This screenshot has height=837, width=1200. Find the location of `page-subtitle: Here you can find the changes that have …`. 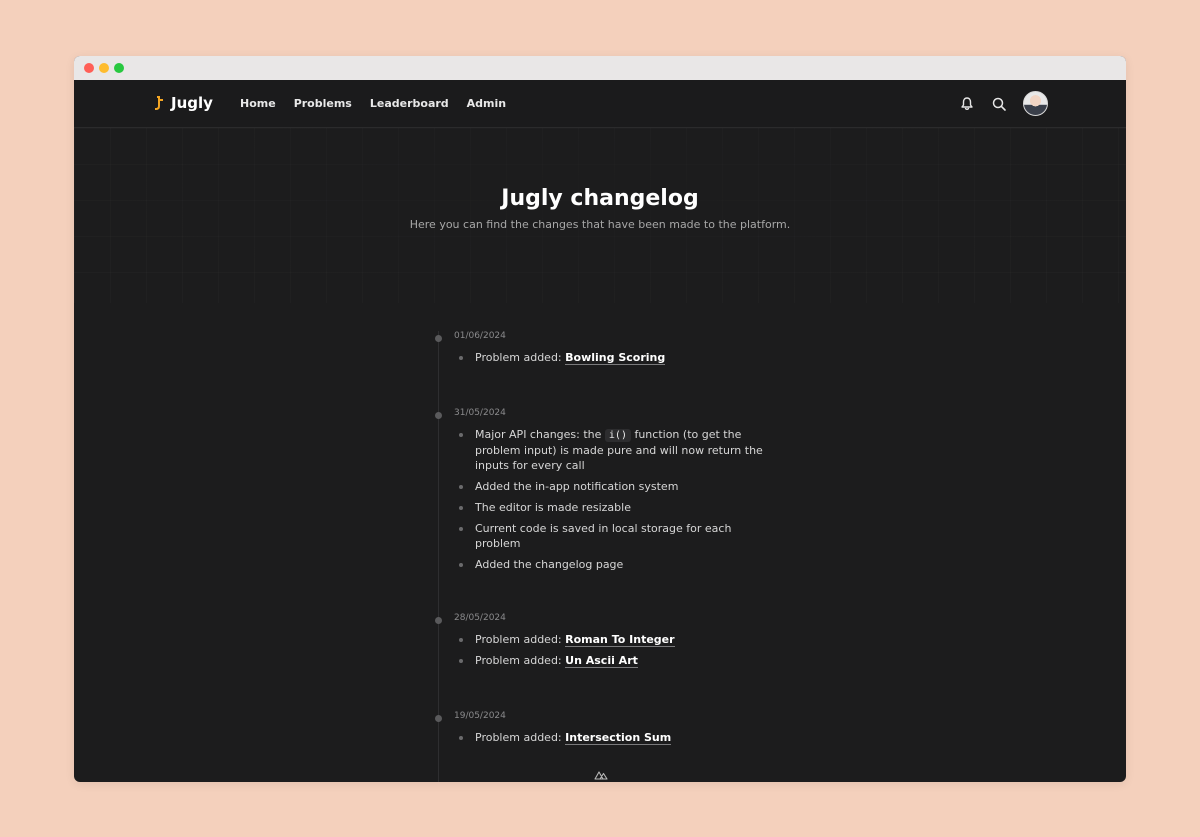

page-subtitle: Here you can find the changes that have … is located at coordinates (600, 224).